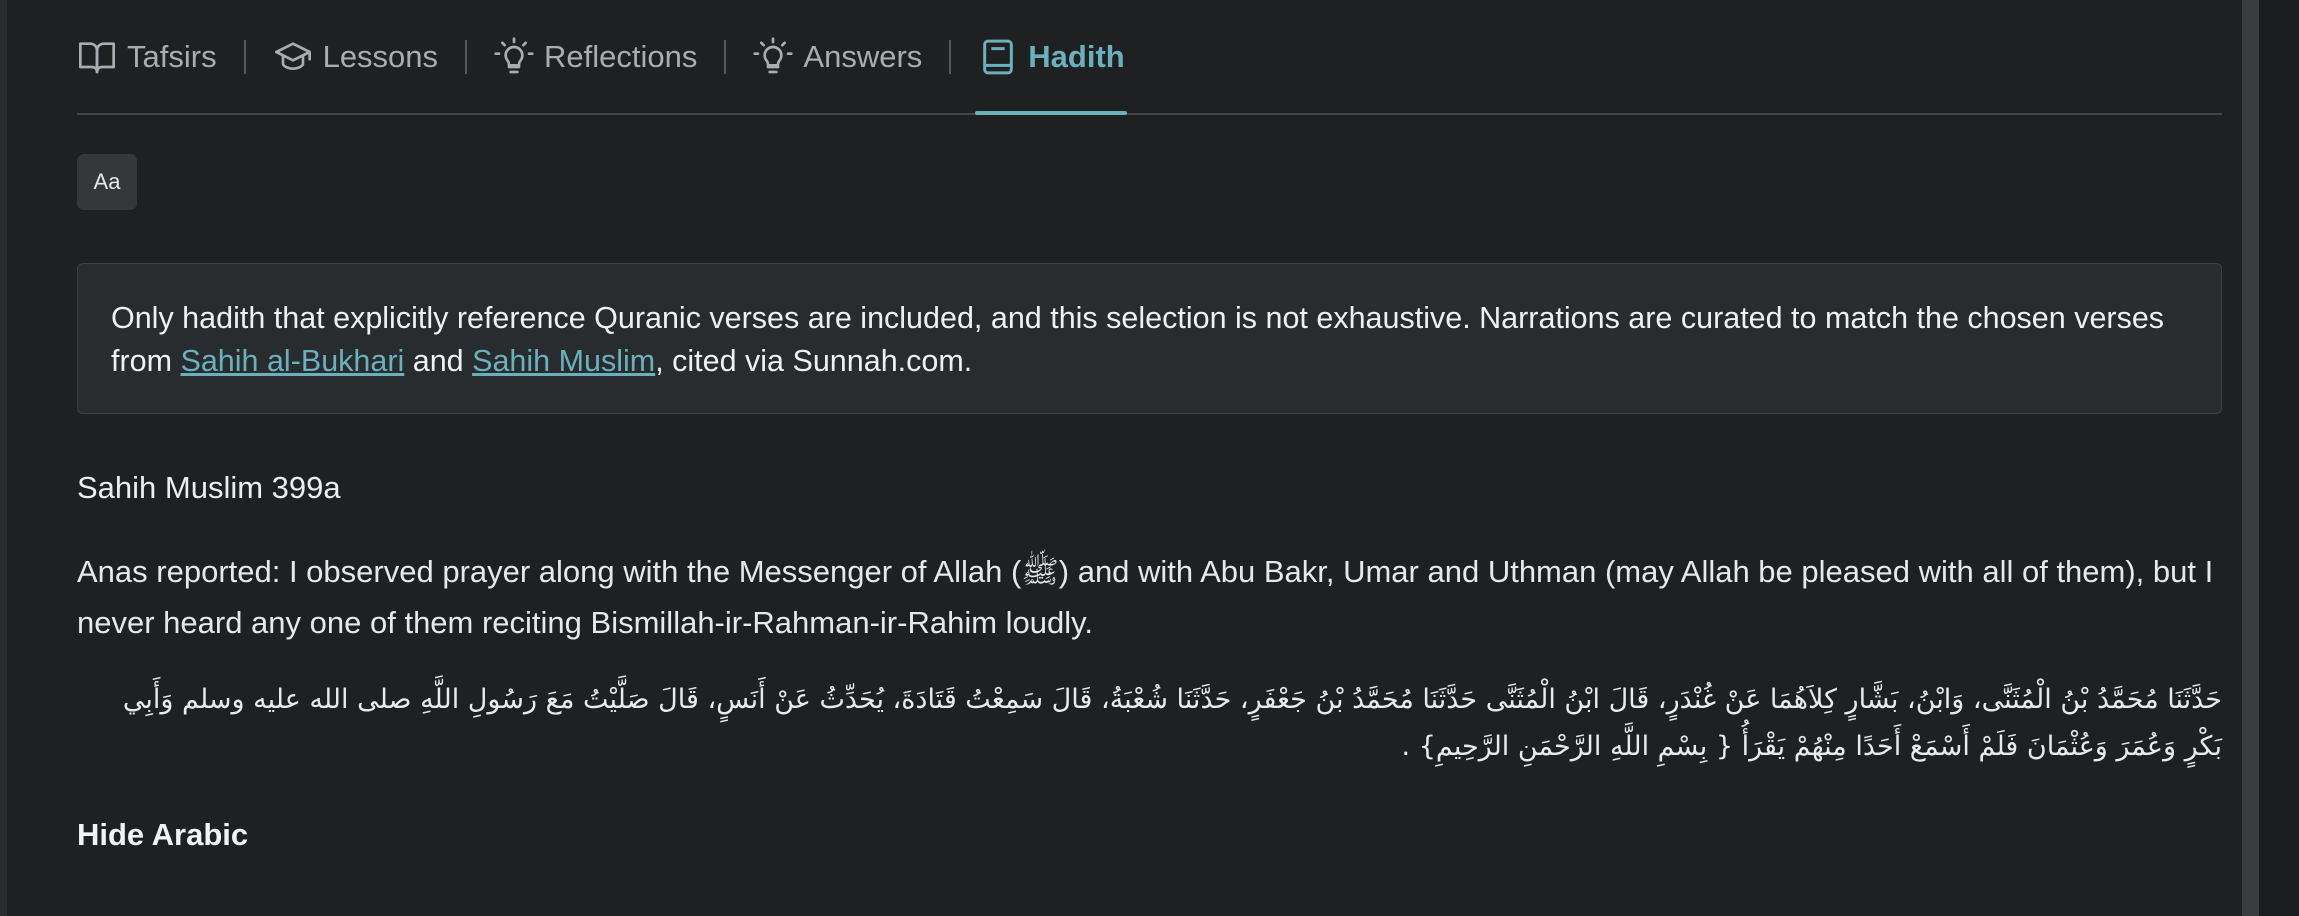 Image resolution: width=2299 pixels, height=916 pixels. Describe the element at coordinates (2279, 458) in the screenshot. I see `page-edge` at that location.